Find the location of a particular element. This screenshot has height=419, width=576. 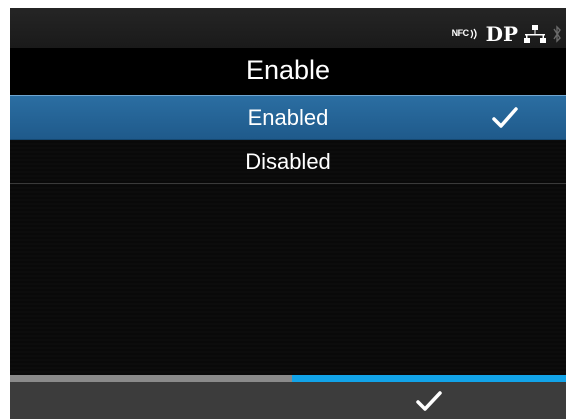

softkey-right-indicator is located at coordinates (429, 378).